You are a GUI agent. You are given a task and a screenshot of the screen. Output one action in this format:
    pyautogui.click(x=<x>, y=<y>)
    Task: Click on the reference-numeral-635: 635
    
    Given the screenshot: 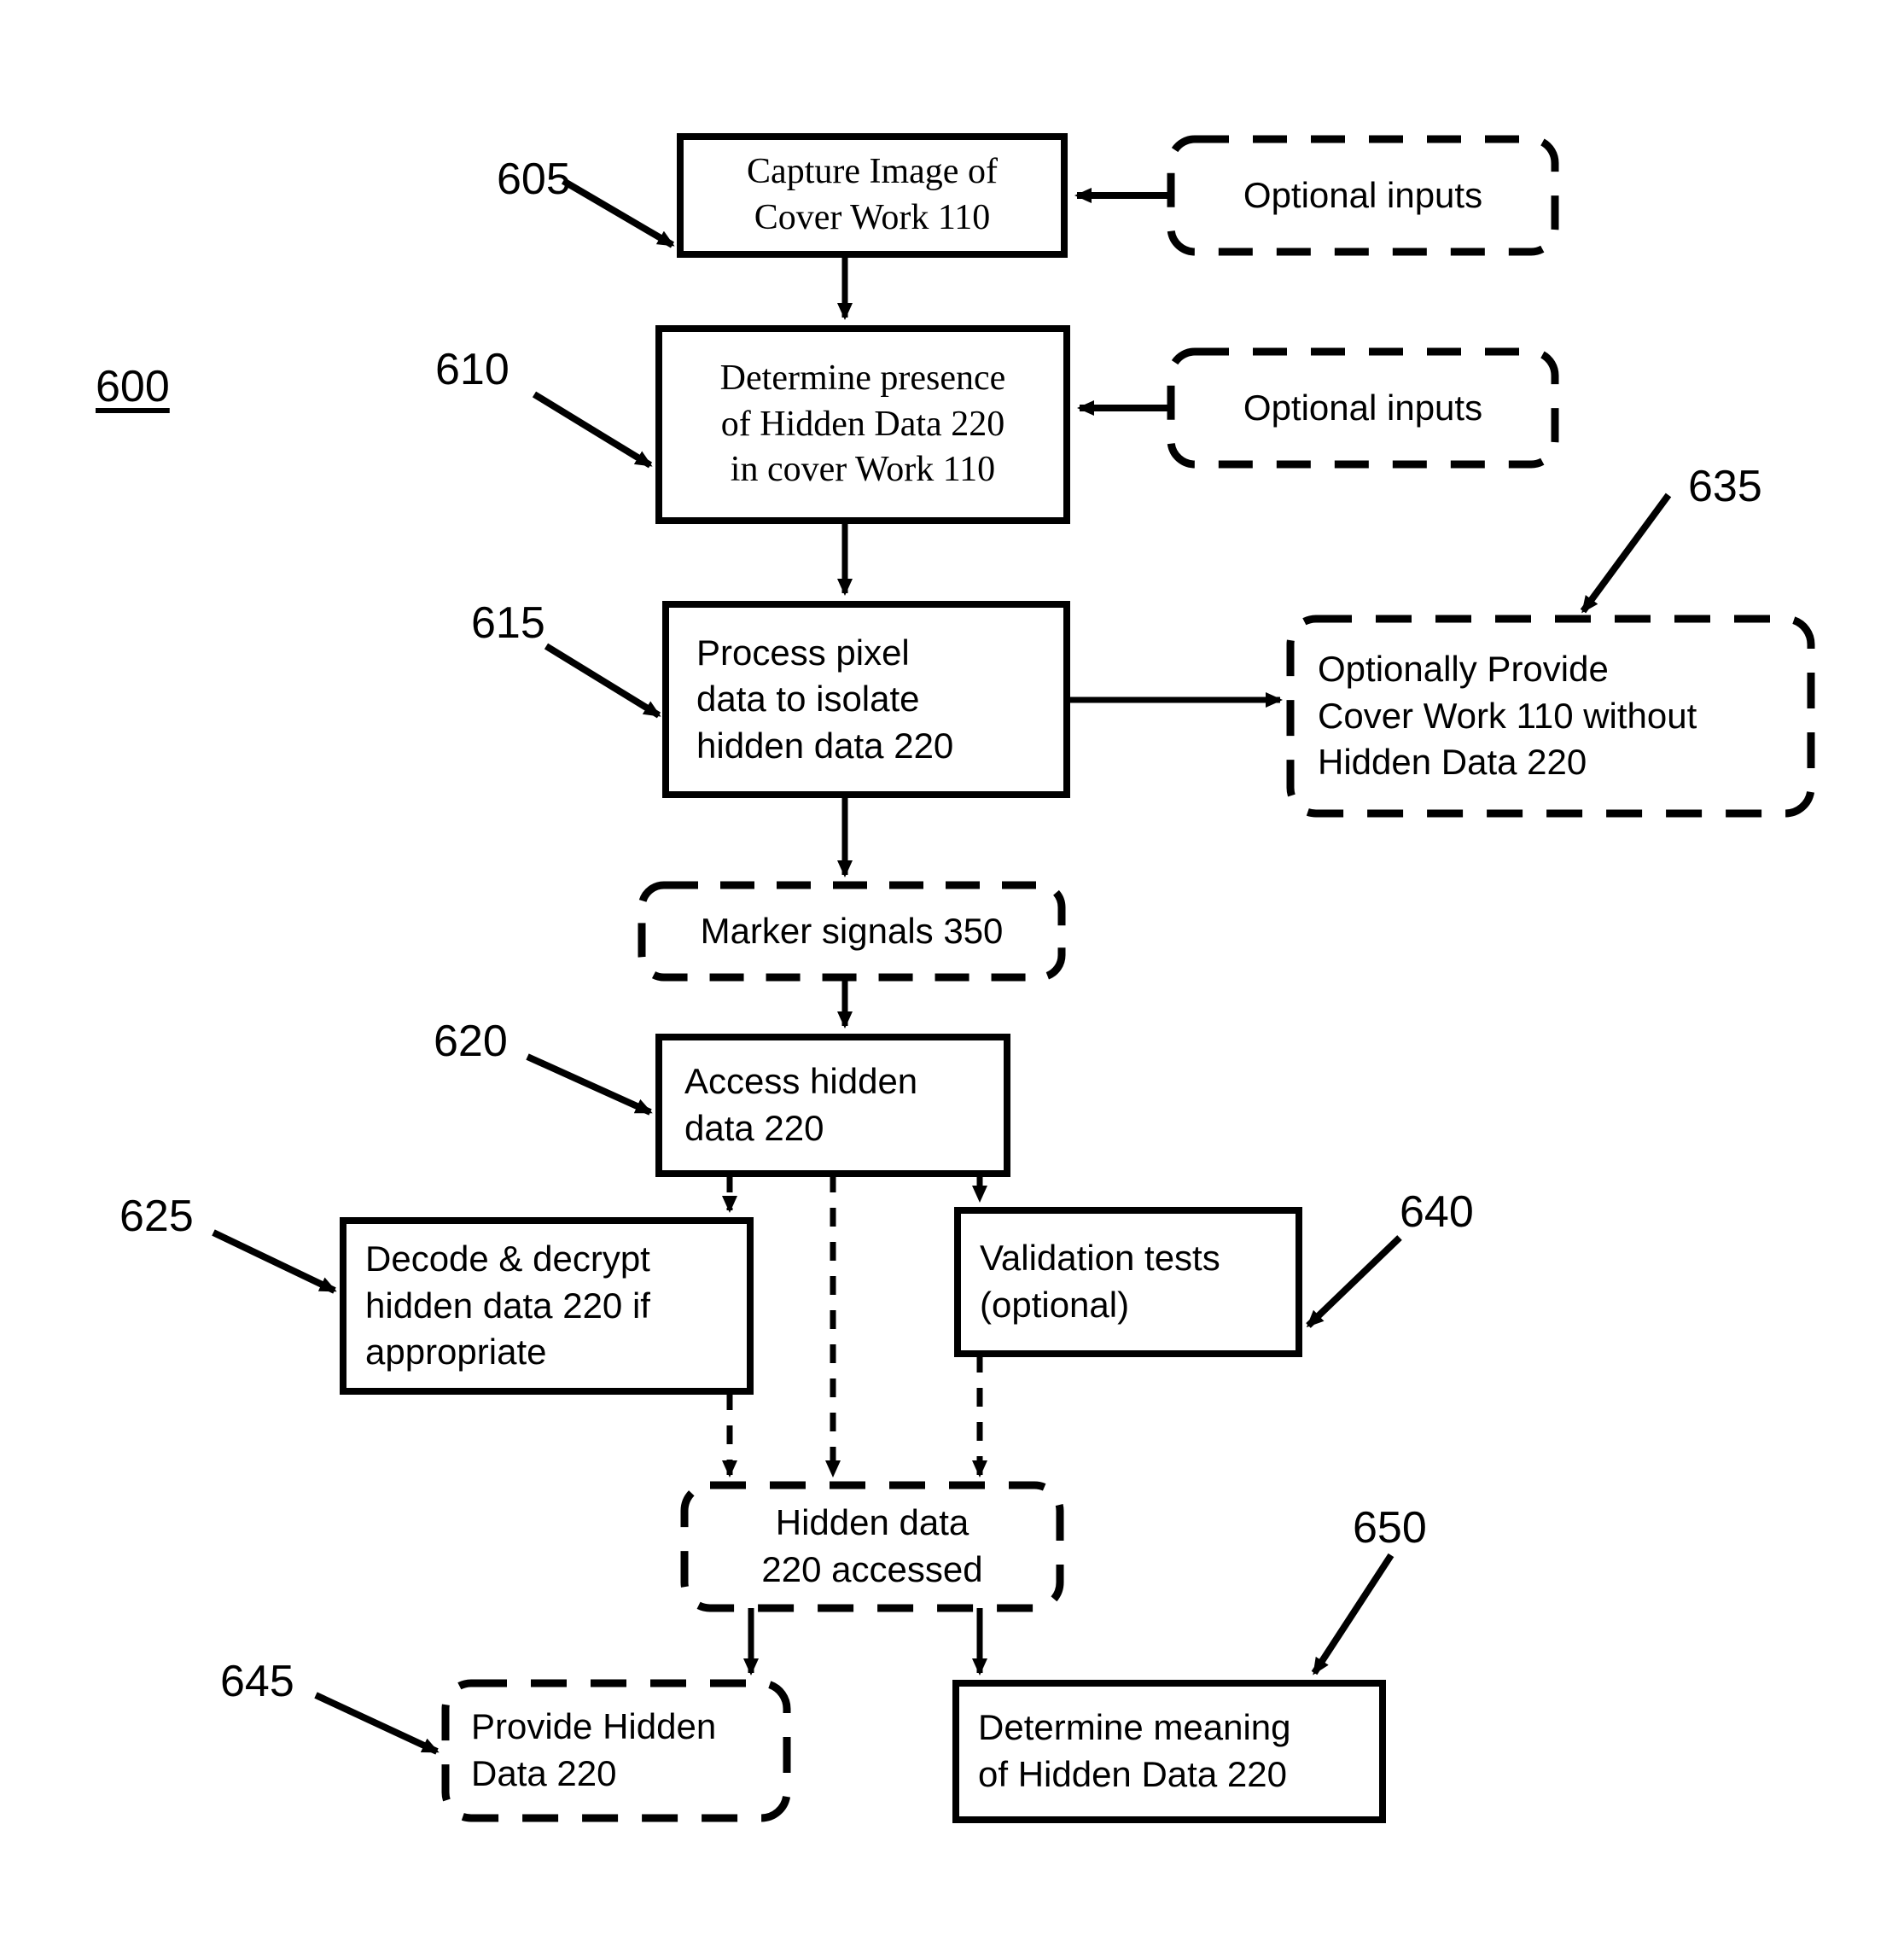 What is the action you would take?
    pyautogui.click(x=1725, y=486)
    